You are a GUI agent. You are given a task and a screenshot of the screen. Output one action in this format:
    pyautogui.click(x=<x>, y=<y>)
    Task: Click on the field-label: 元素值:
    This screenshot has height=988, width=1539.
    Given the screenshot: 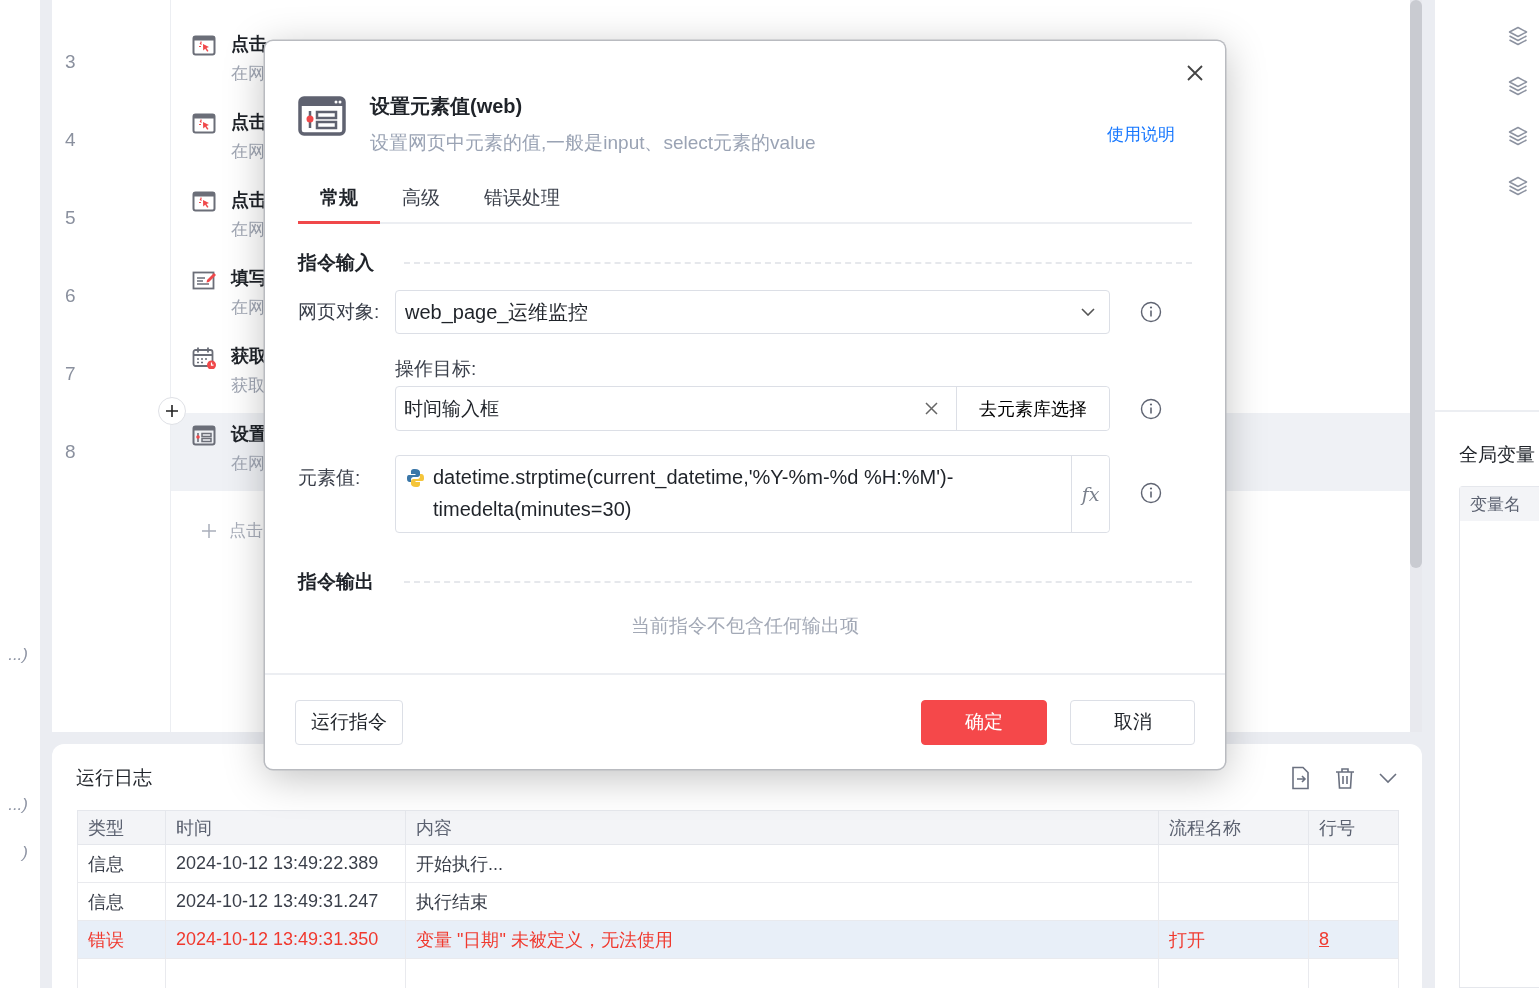 What is the action you would take?
    pyautogui.click(x=330, y=478)
    